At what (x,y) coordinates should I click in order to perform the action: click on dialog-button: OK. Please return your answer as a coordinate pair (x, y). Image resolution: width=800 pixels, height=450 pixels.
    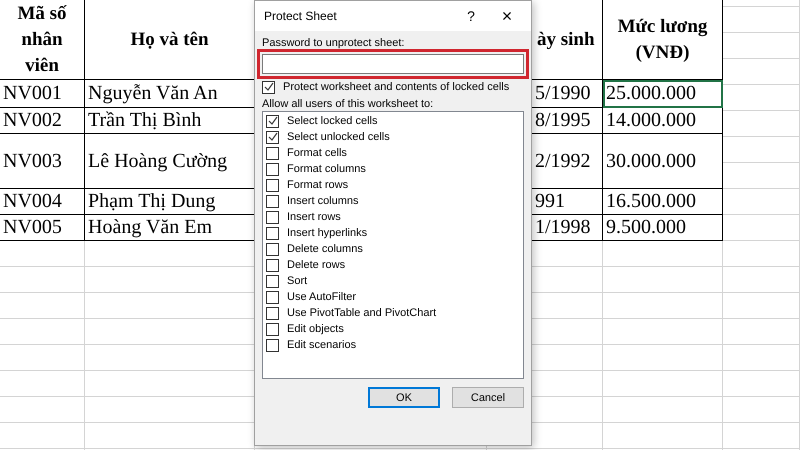
    Looking at the image, I should click on (404, 397).